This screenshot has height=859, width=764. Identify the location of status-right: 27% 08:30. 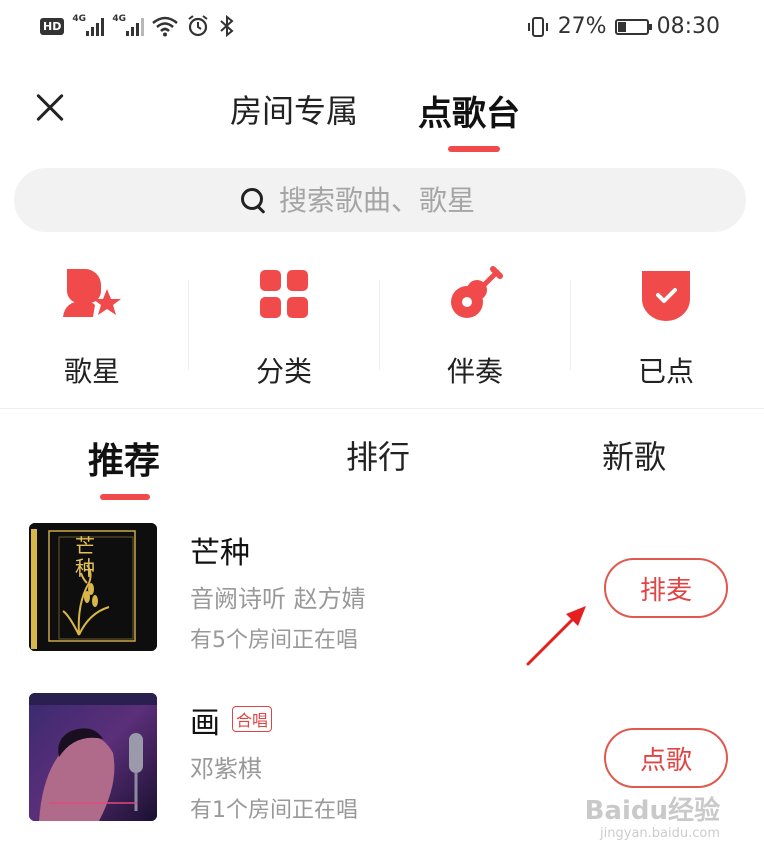
(623, 26).